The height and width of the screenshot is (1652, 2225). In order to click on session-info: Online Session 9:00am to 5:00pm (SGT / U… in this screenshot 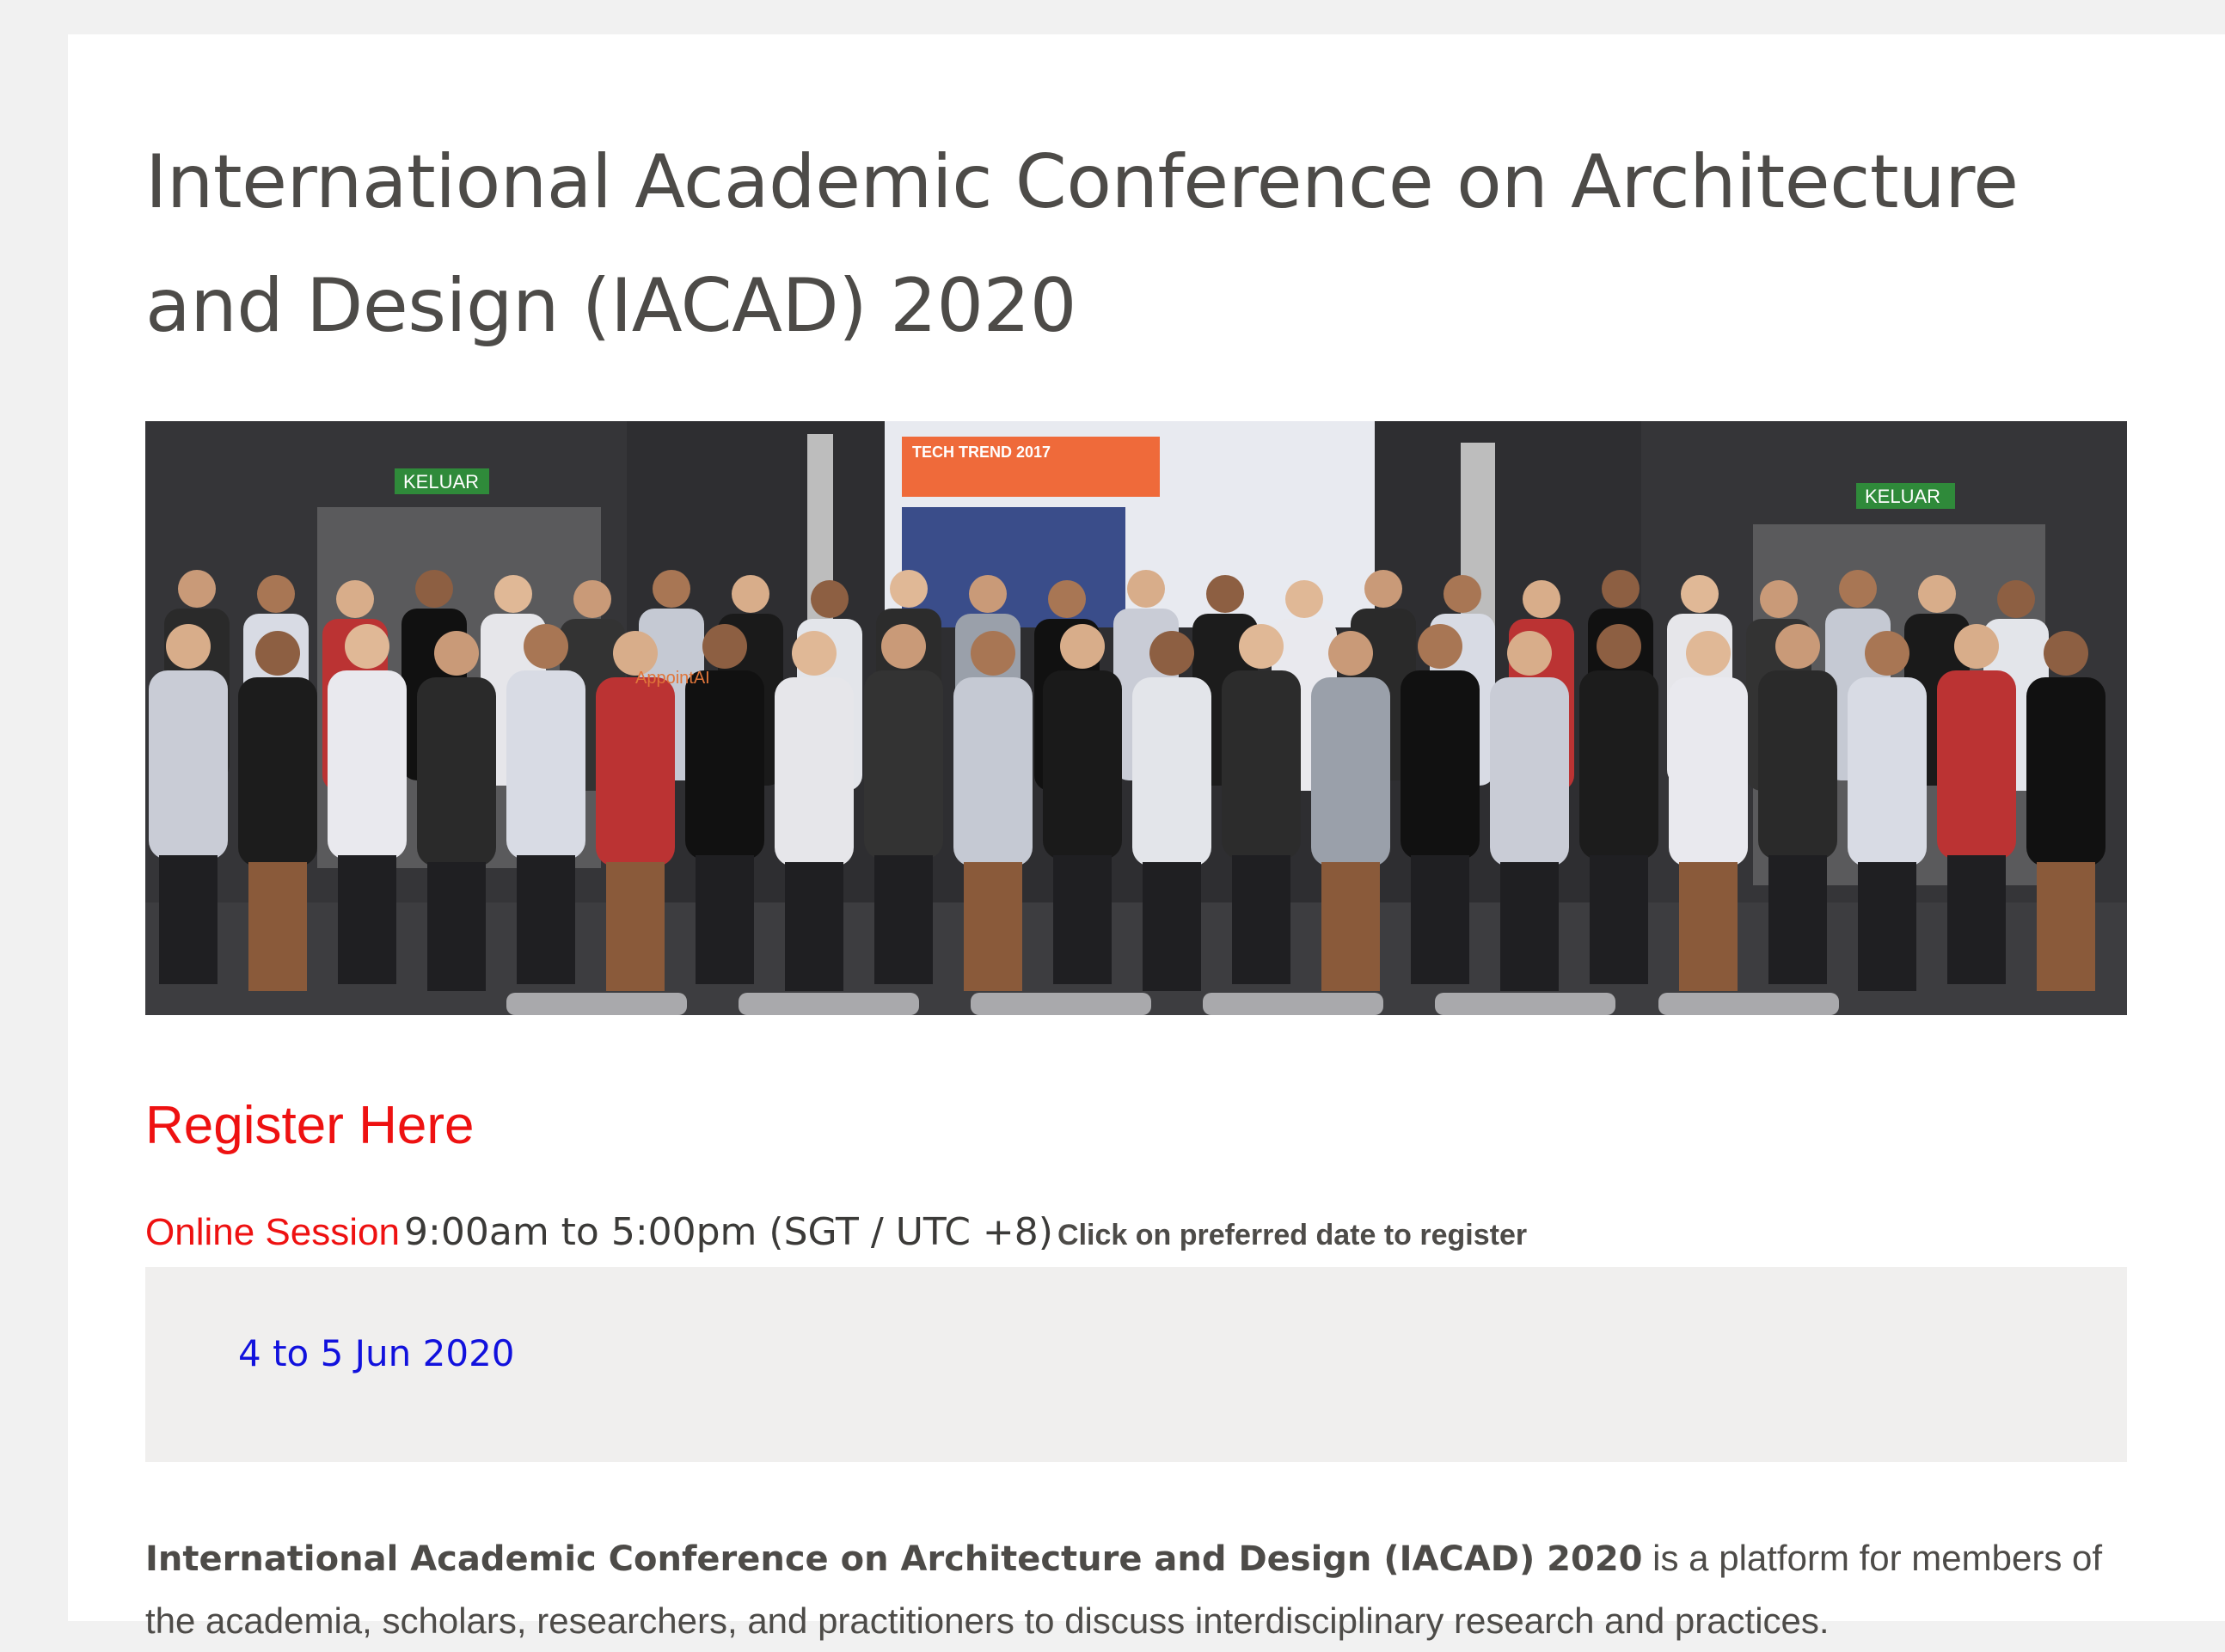, I will do `click(836, 1232)`.